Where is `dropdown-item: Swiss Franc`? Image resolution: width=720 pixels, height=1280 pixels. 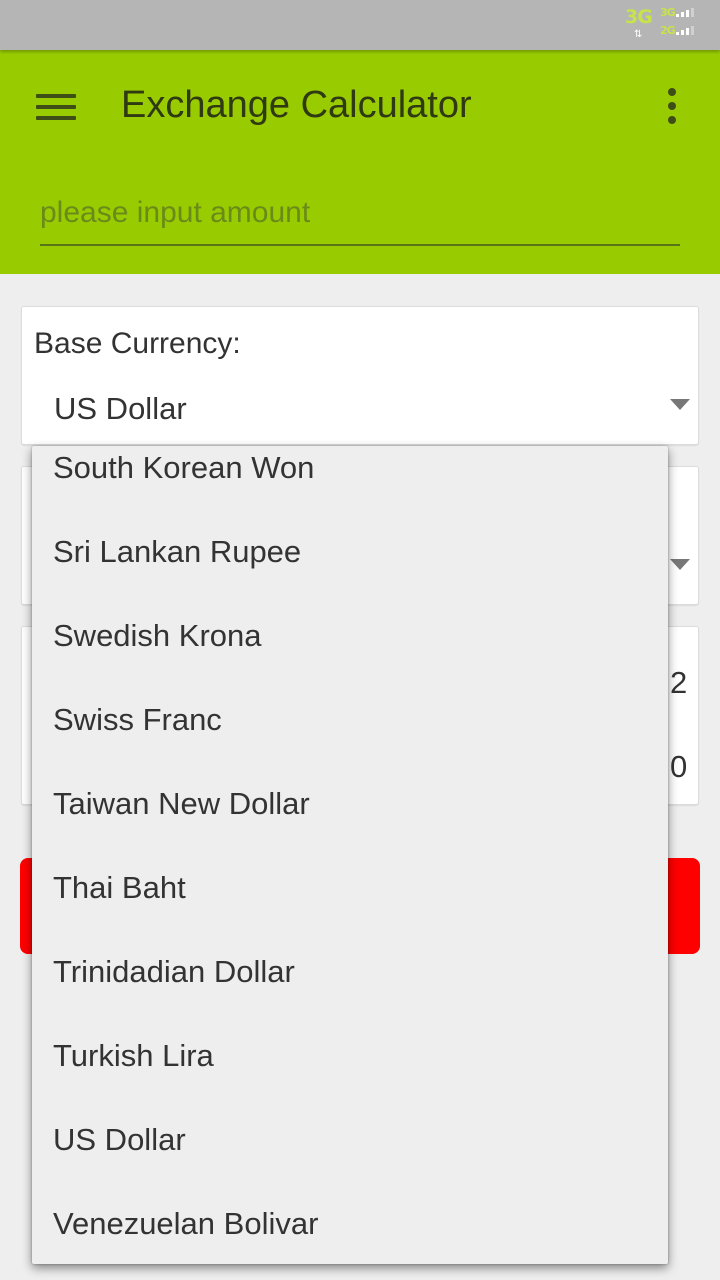
dropdown-item: Swiss Franc is located at coordinates (350, 720).